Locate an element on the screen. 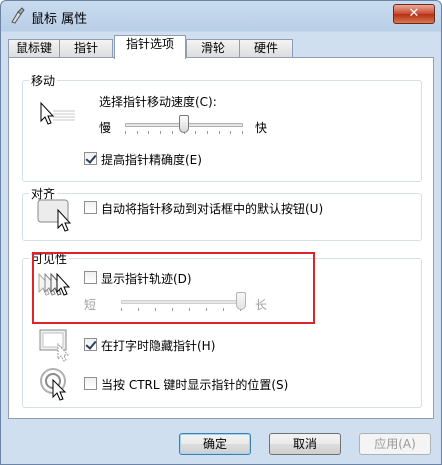 The image size is (442, 465). fast-label: 快 is located at coordinates (261, 128).